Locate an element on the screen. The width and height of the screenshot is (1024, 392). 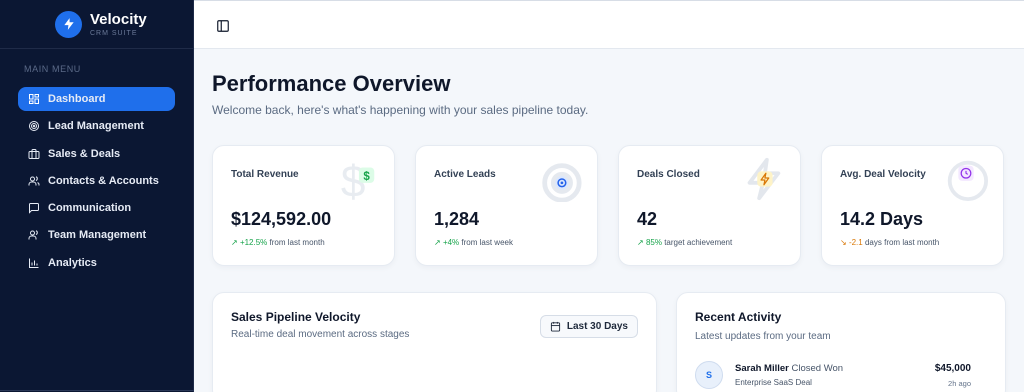
sidebar-item-communication: Communication is located at coordinates (96, 208).